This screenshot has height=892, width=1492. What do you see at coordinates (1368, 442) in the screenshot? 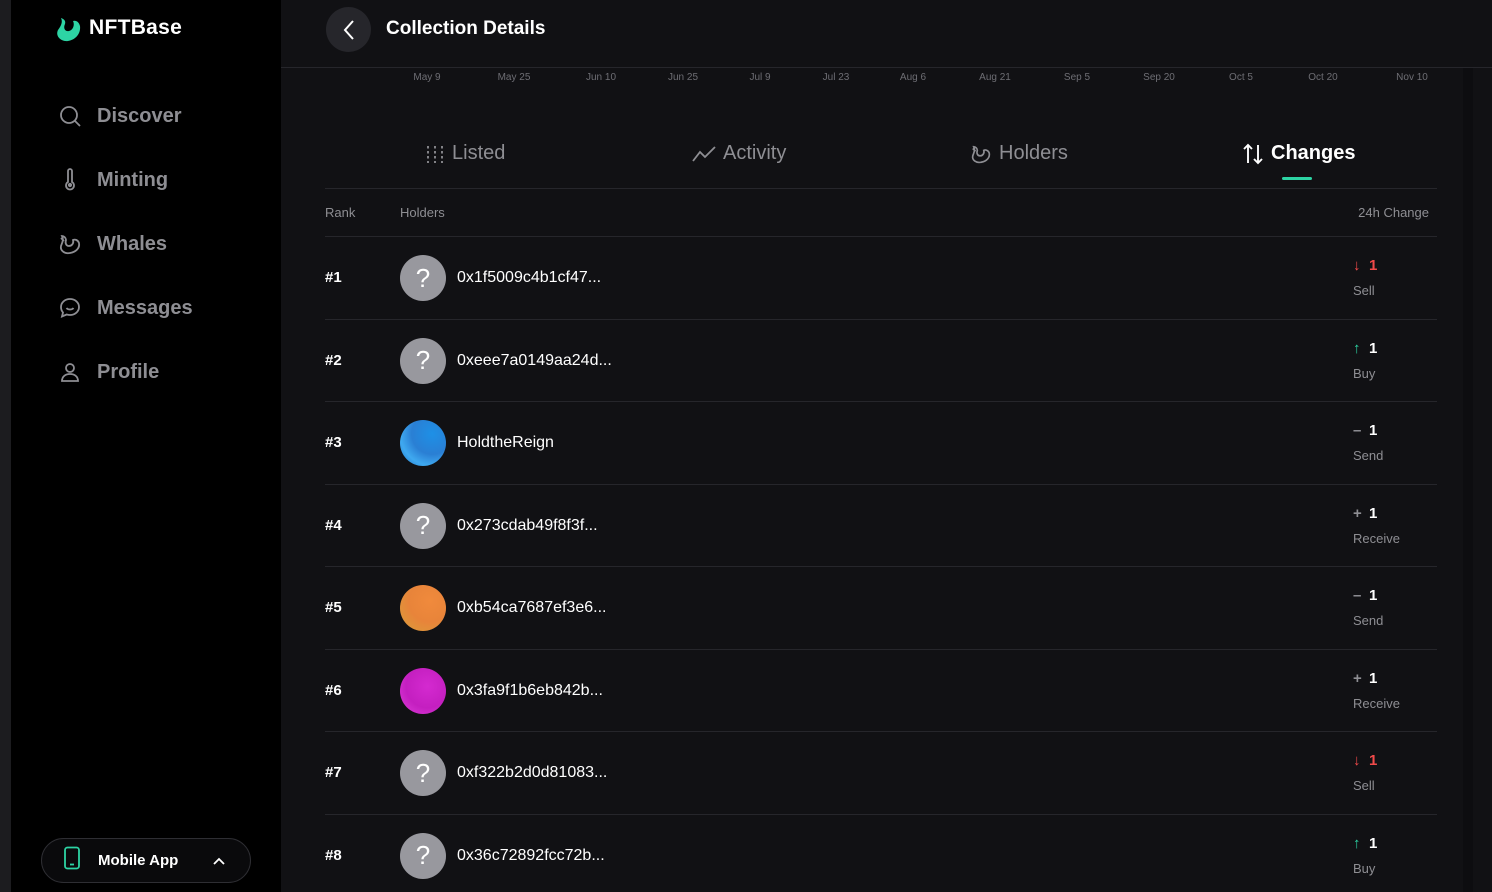
I see `change-cell: –1 Send` at bounding box center [1368, 442].